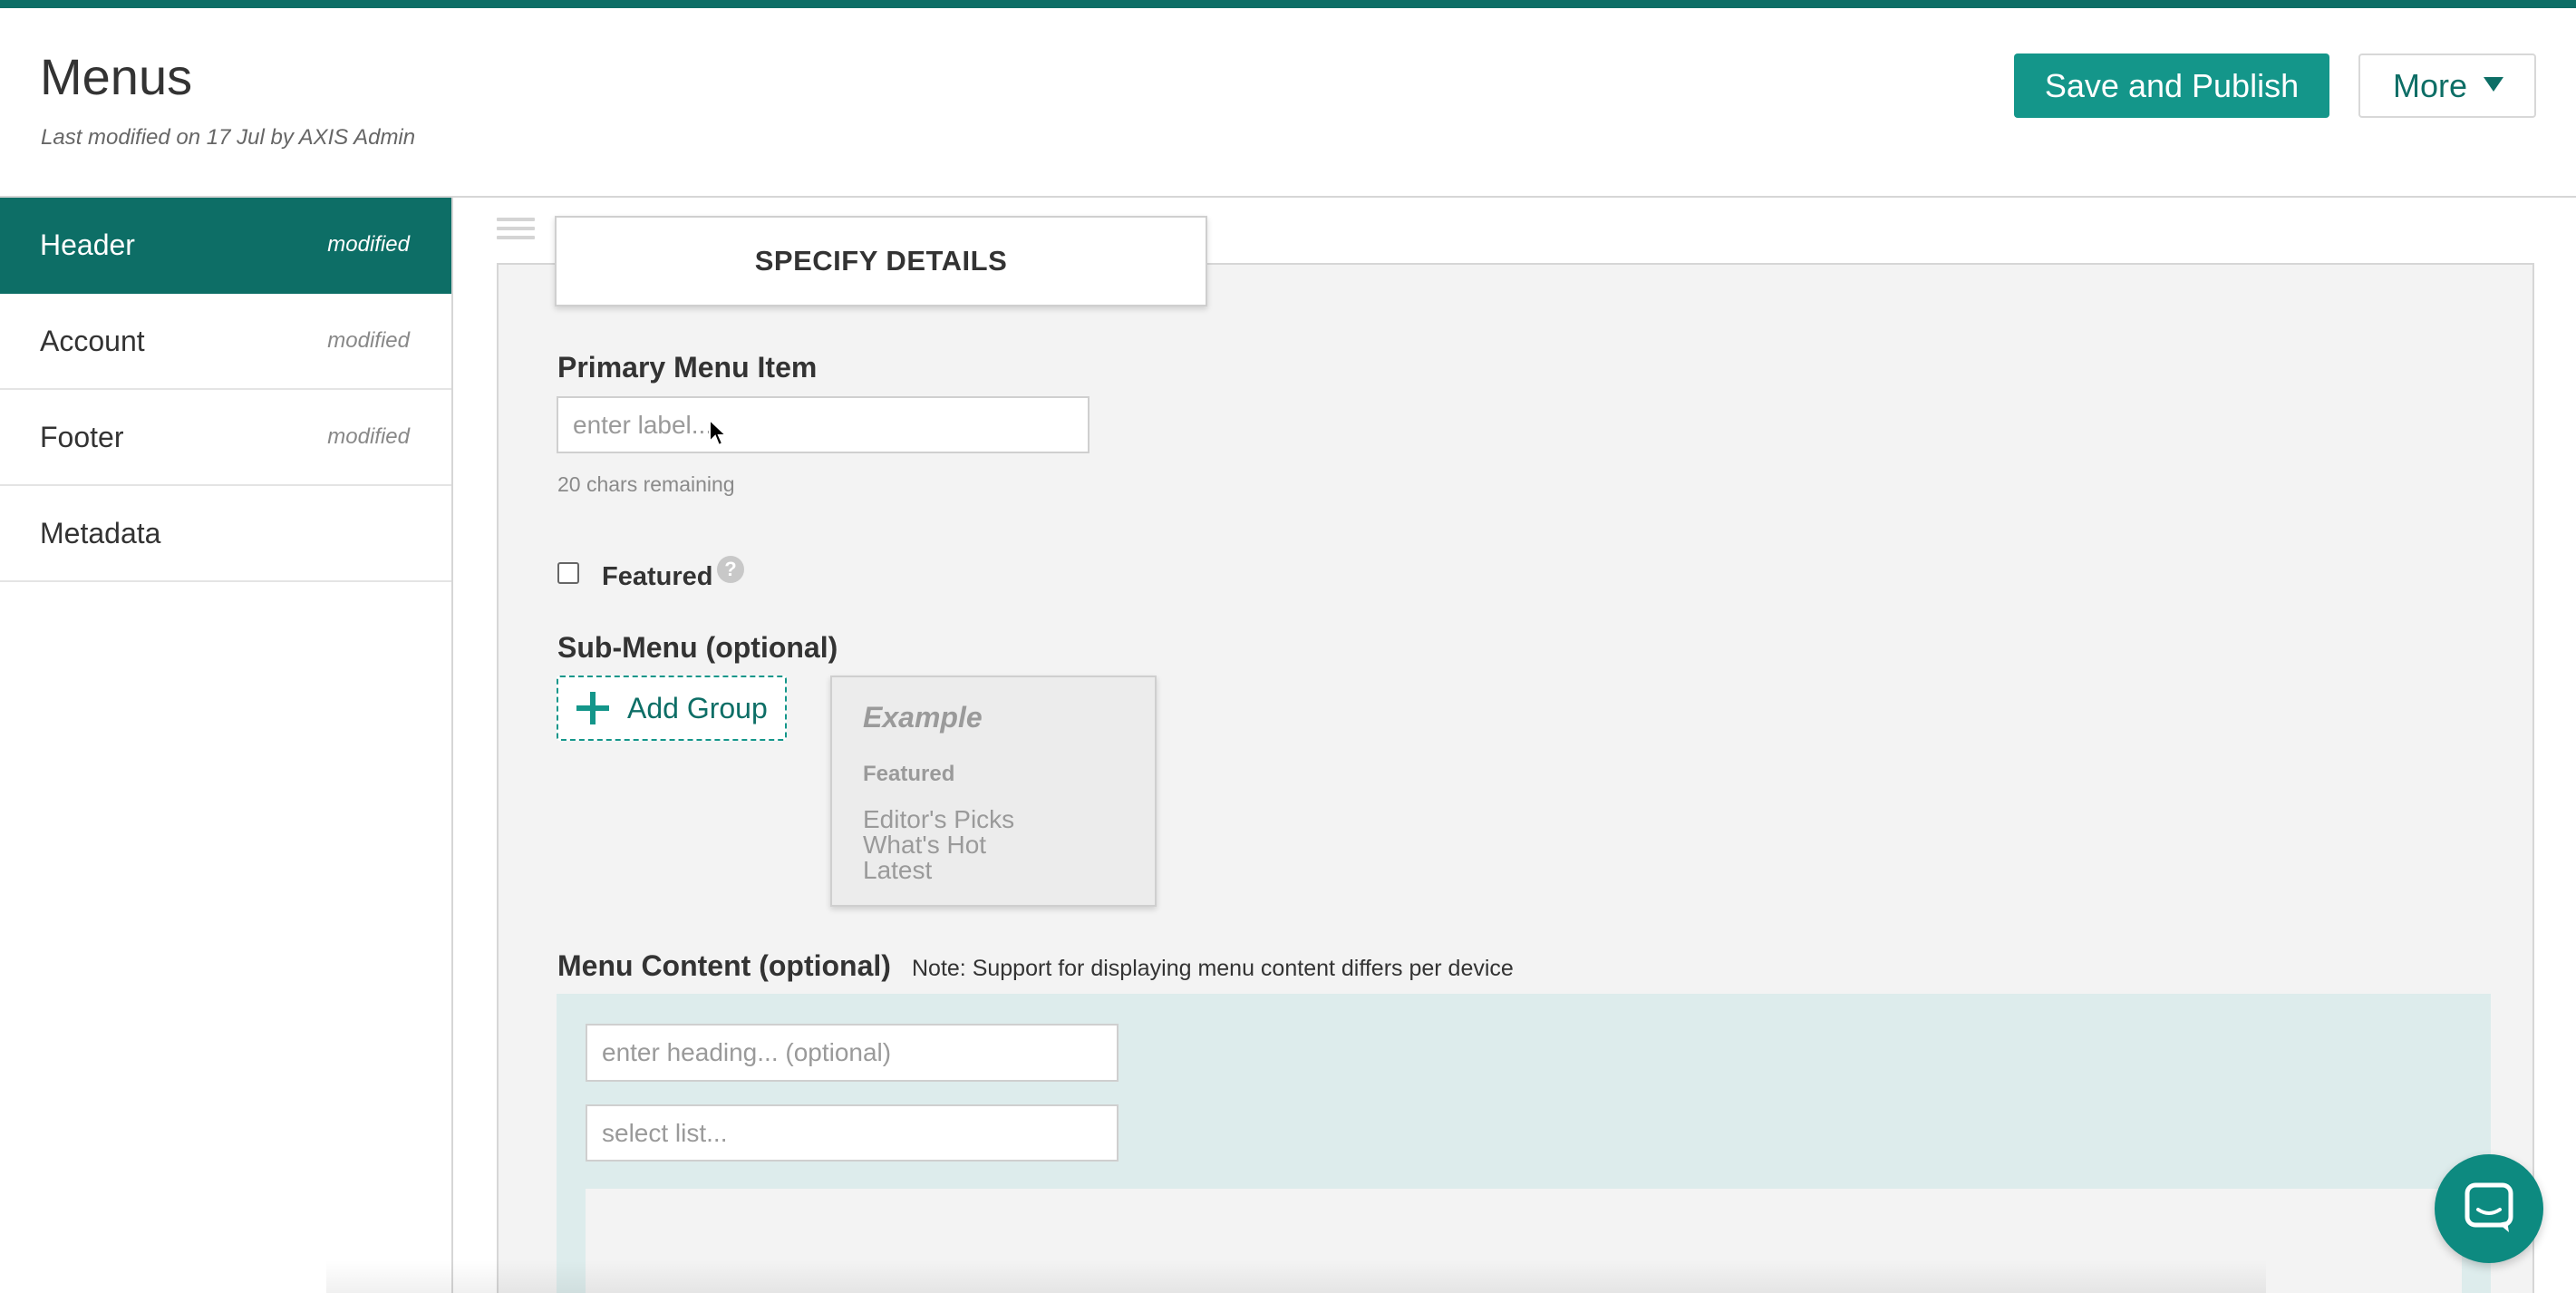  Describe the element at coordinates (730, 569) in the screenshot. I see `help-icon: ?` at that location.